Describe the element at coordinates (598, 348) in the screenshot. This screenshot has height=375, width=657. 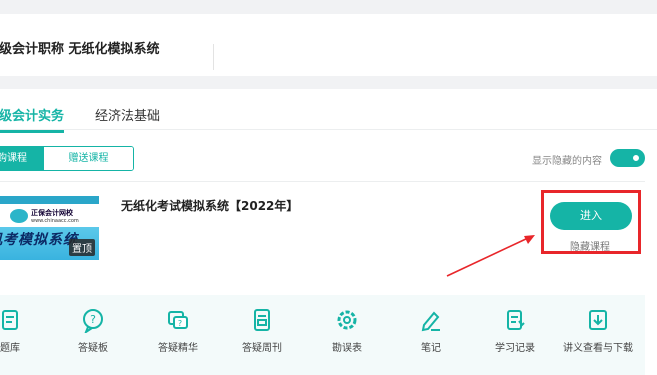
I see `tool-label: 讲义查看与下载` at that location.